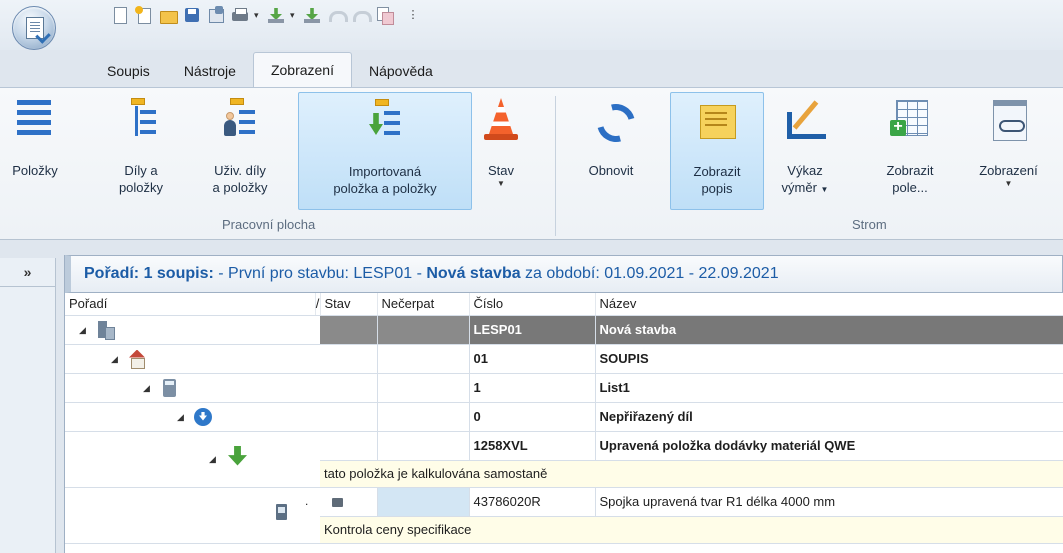 The image size is (1063, 553). I want to click on note-icon, so click(717, 120).